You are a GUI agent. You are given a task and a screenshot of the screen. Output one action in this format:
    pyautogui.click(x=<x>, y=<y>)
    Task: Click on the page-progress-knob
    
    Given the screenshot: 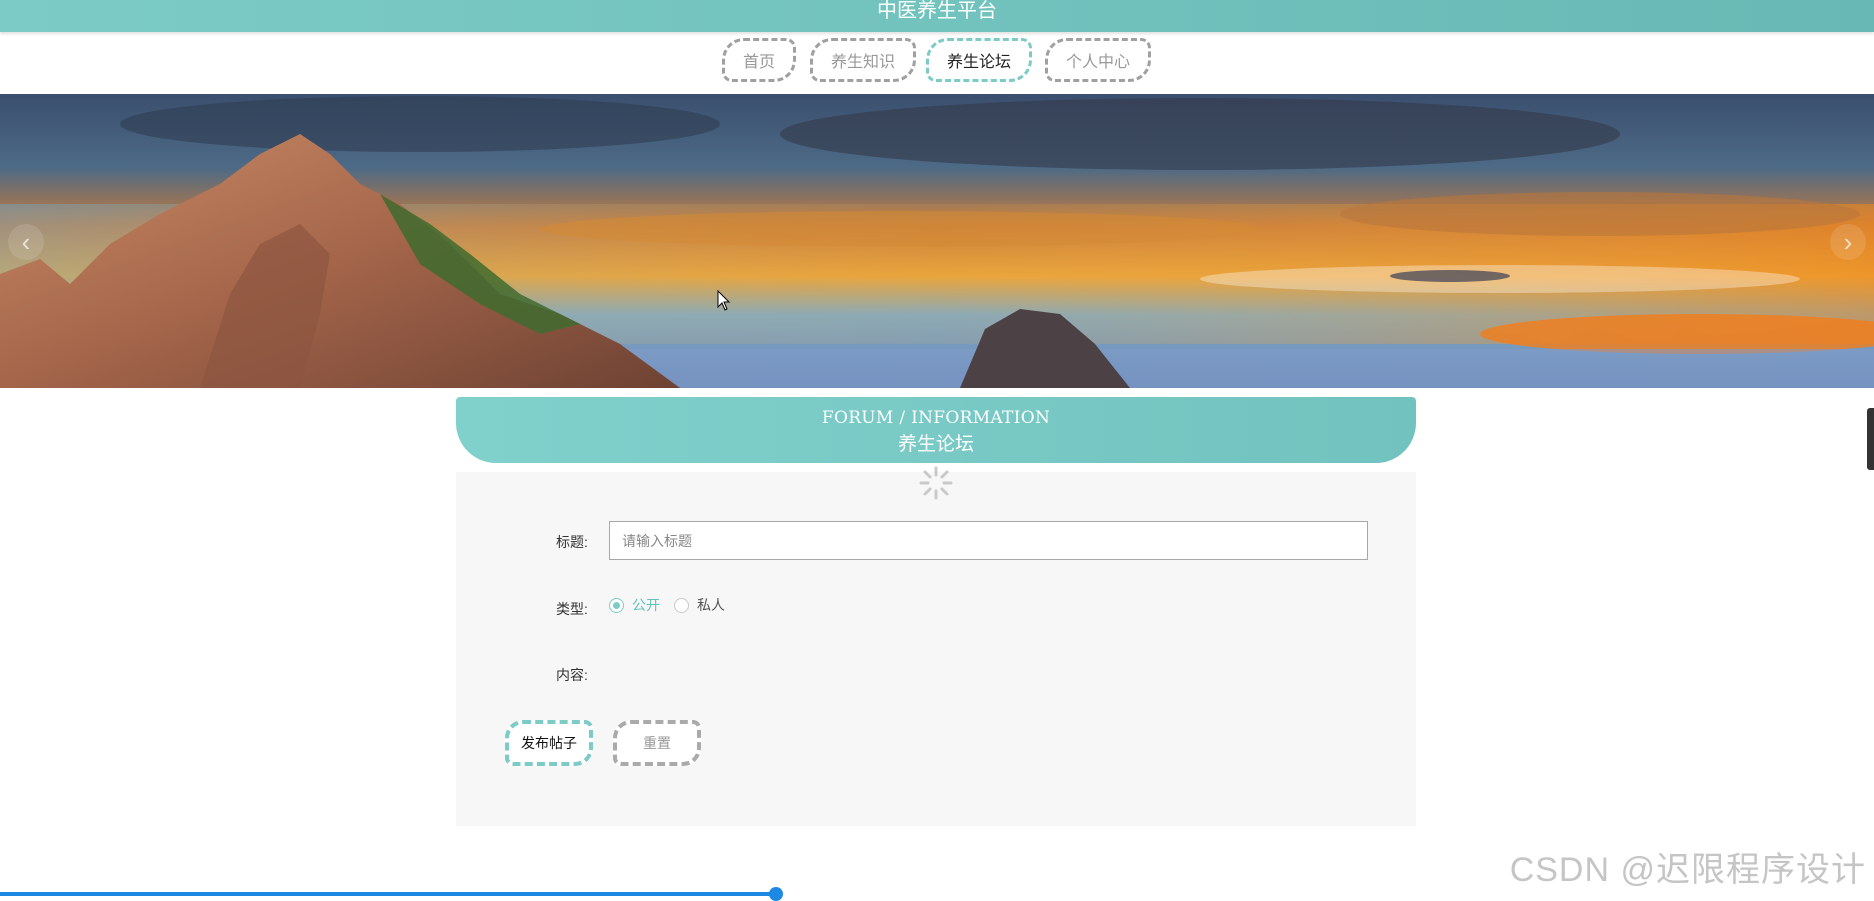 What is the action you would take?
    pyautogui.click(x=776, y=894)
    